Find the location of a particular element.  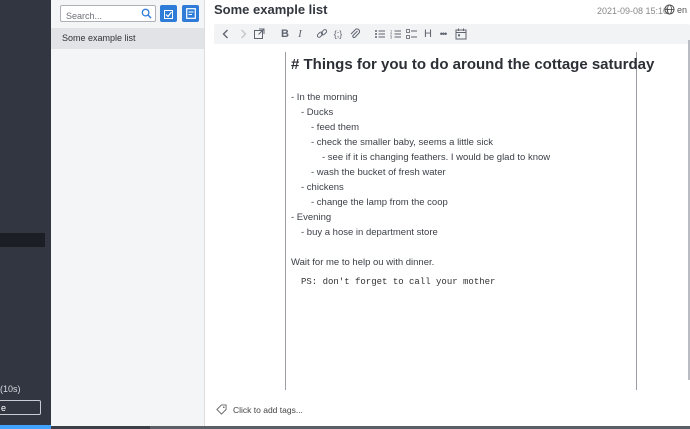

list-item: - change the lamp from the coop is located at coordinates (379, 202).